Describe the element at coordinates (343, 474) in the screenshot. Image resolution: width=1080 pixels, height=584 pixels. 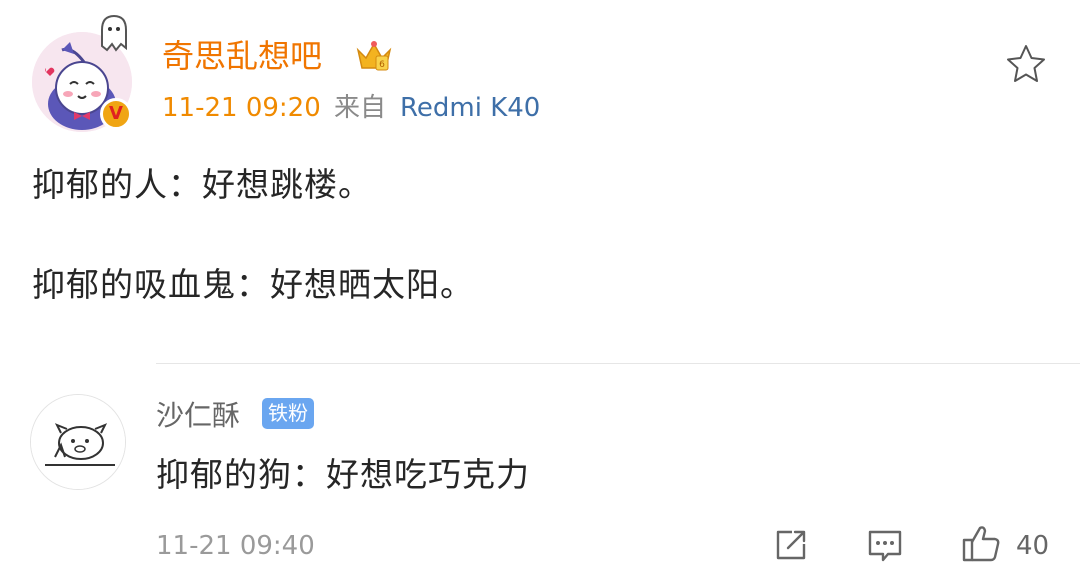
I see `comment-text: 抑郁的狗：好想吃巧克力` at that location.